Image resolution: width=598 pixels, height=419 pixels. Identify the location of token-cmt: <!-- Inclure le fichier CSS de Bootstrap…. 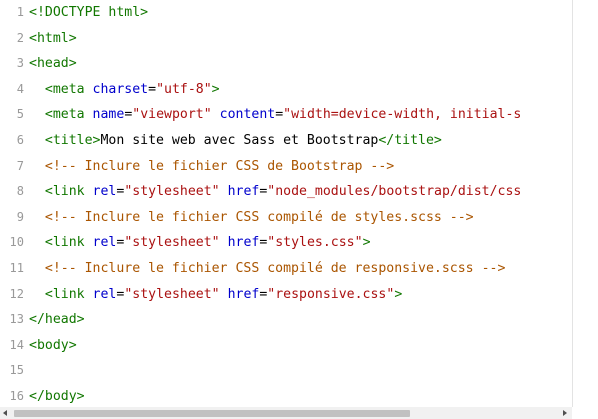
(219, 166).